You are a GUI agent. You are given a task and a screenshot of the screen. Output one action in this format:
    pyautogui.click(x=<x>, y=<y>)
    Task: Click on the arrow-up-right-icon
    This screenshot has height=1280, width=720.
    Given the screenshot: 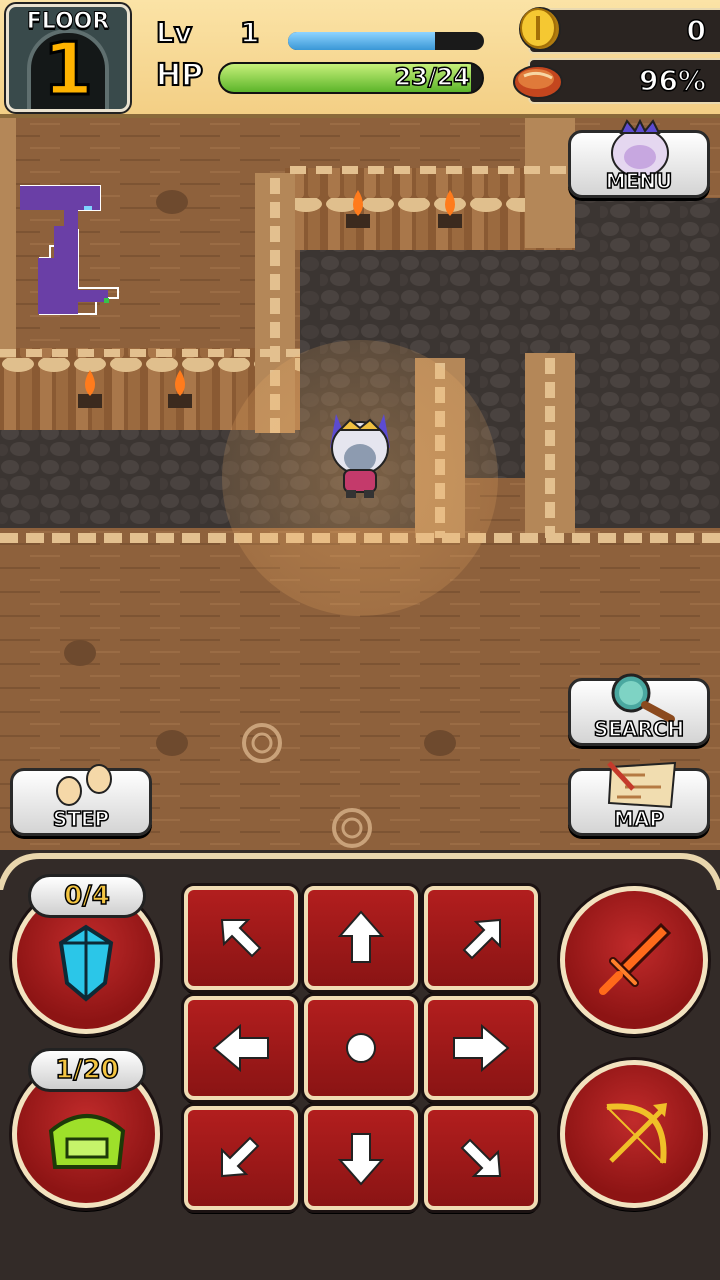 What is the action you would take?
    pyautogui.click(x=481, y=939)
    